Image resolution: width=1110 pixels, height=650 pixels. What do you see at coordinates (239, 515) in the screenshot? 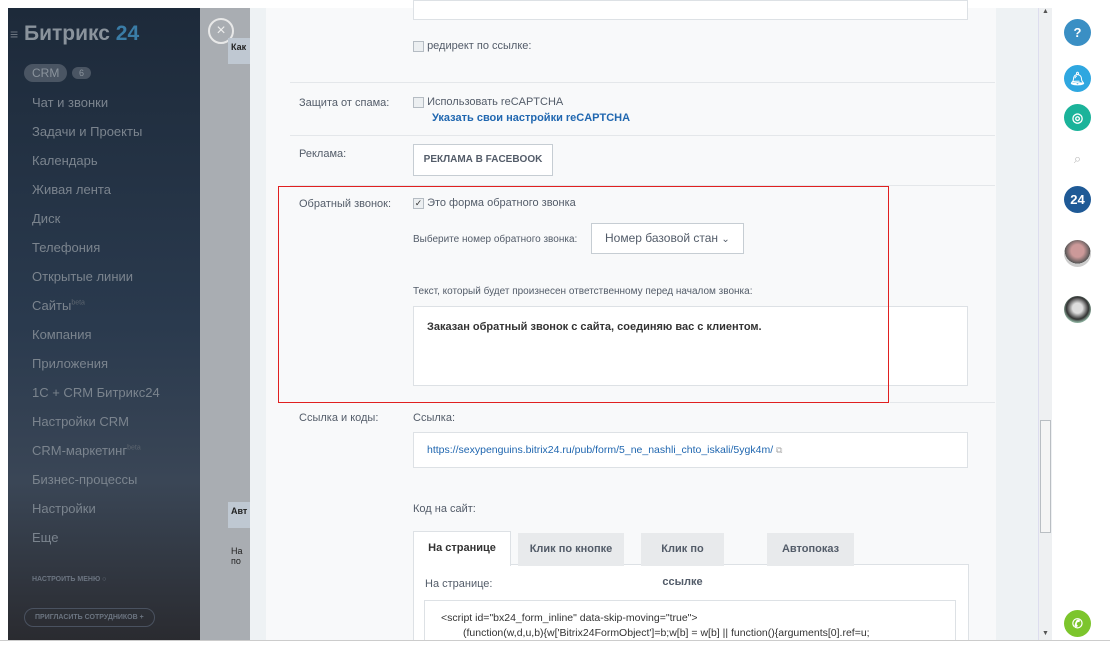
I see `bg-card: Авт` at bounding box center [239, 515].